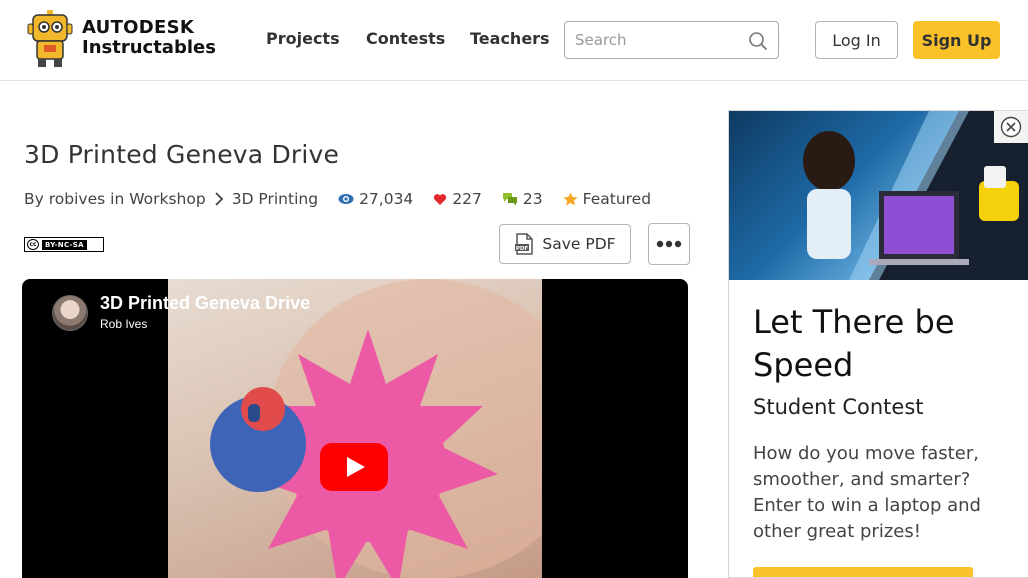  Describe the element at coordinates (50, 39) in the screenshot. I see `robot-logo-icon` at that location.